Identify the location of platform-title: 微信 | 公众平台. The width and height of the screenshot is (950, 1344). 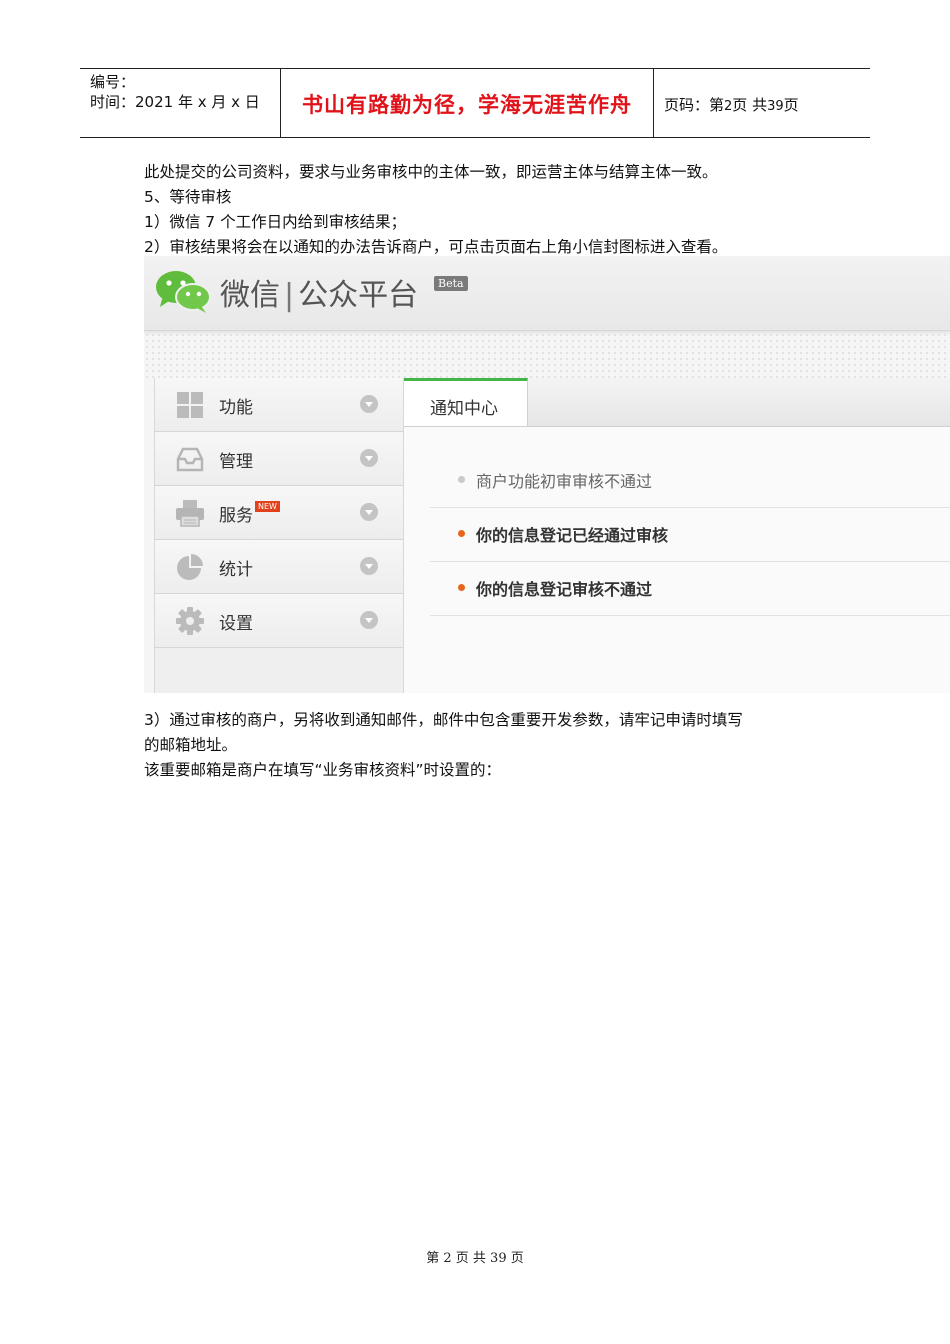
(319, 292).